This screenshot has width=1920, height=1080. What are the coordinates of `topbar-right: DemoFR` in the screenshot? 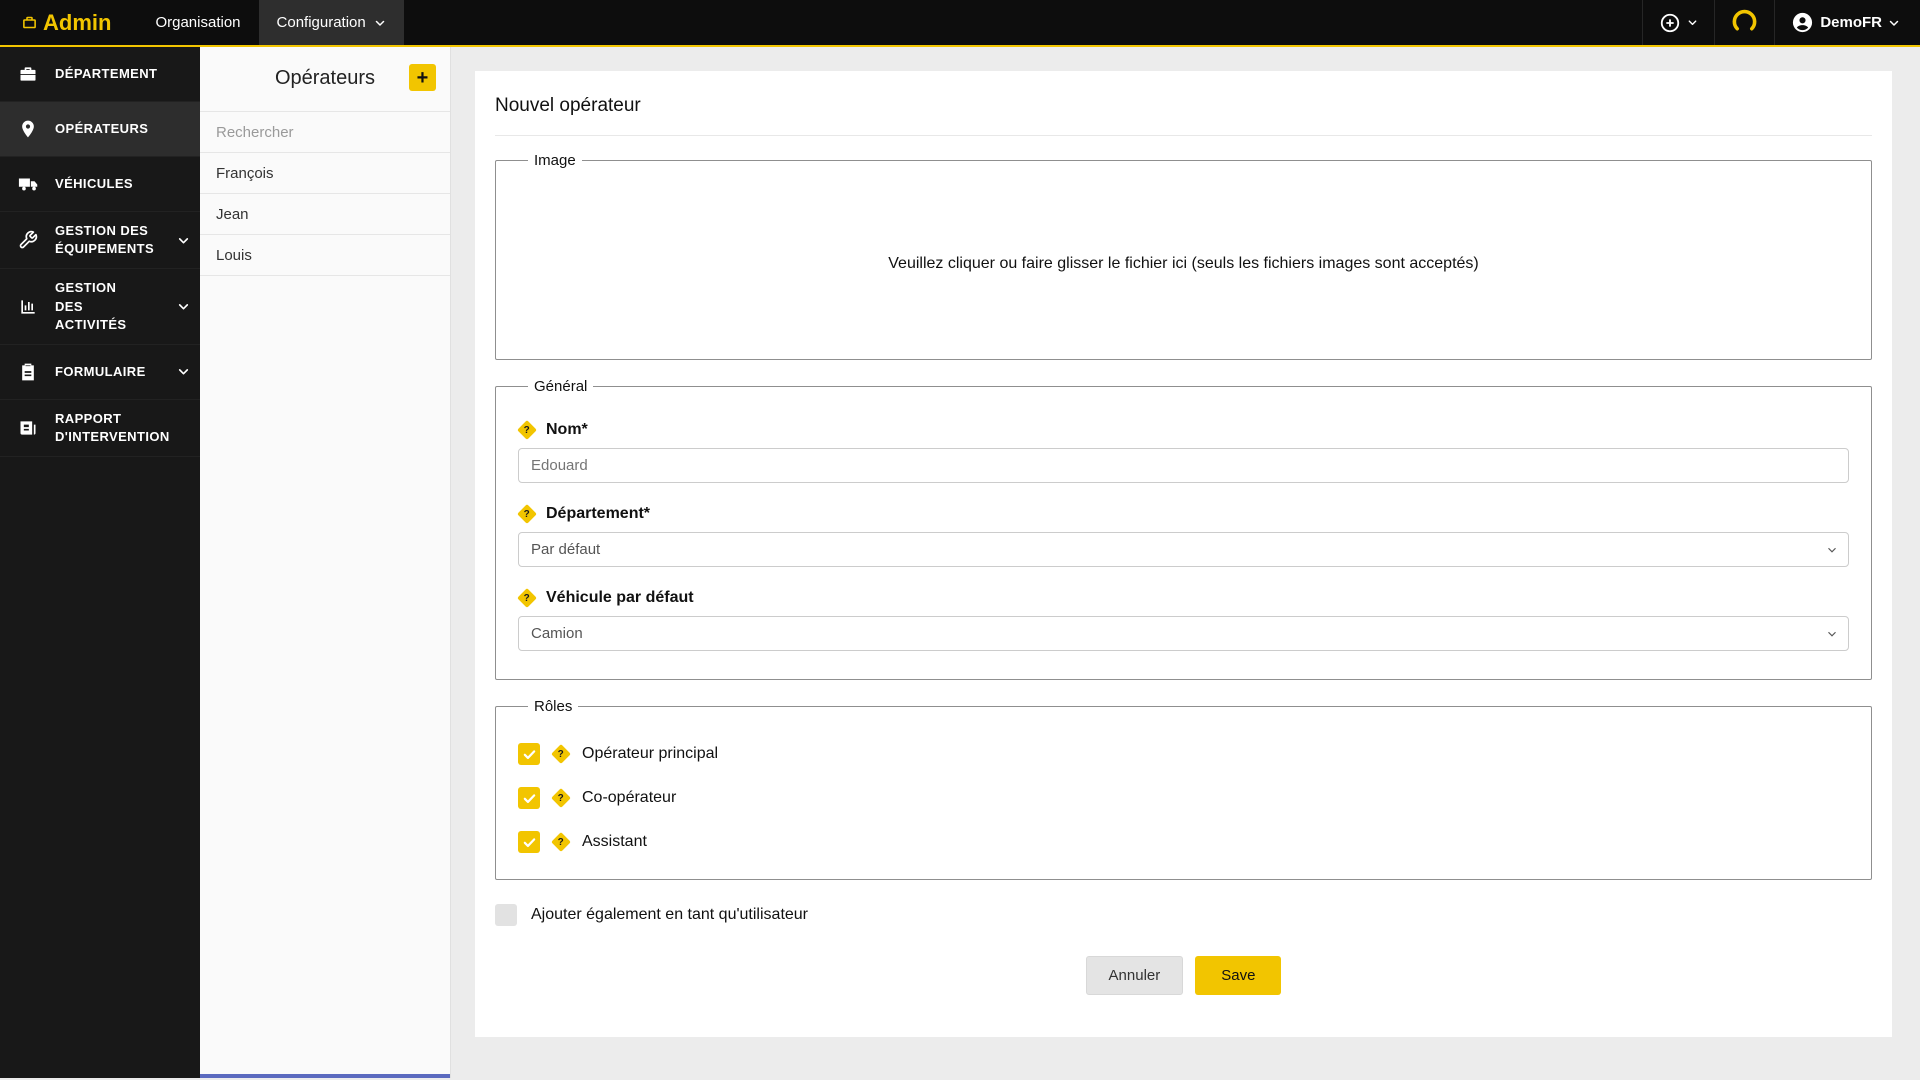 It's located at (1781, 22).